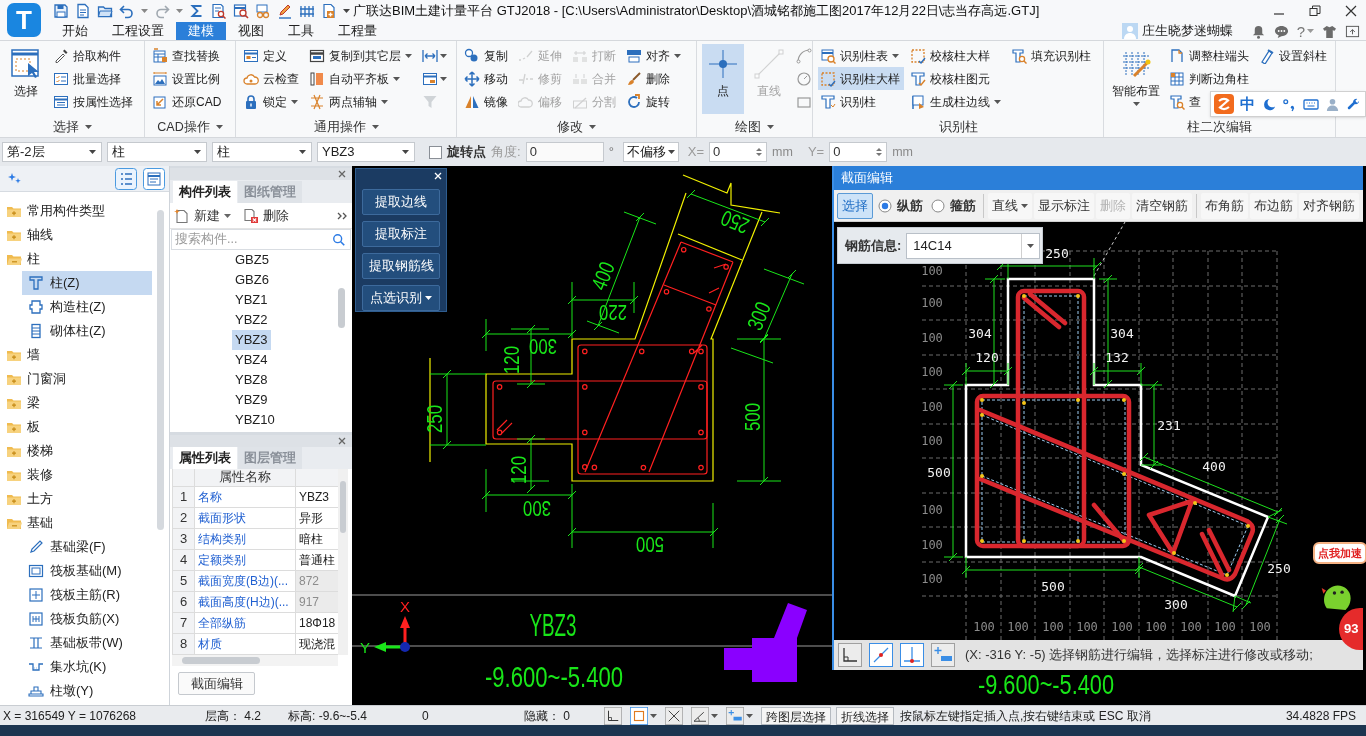 Image resolution: width=1366 pixels, height=736 pixels. What do you see at coordinates (307, 11) in the screenshot?
I see `grid-icon` at bounding box center [307, 11].